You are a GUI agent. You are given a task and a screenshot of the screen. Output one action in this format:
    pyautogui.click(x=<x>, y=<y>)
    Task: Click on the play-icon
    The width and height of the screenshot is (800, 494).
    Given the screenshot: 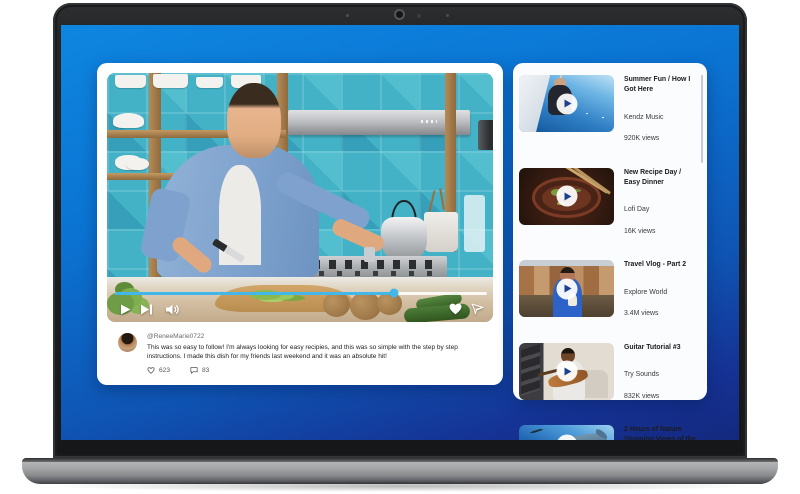 What is the action you would take?
    pyautogui.click(x=125, y=309)
    